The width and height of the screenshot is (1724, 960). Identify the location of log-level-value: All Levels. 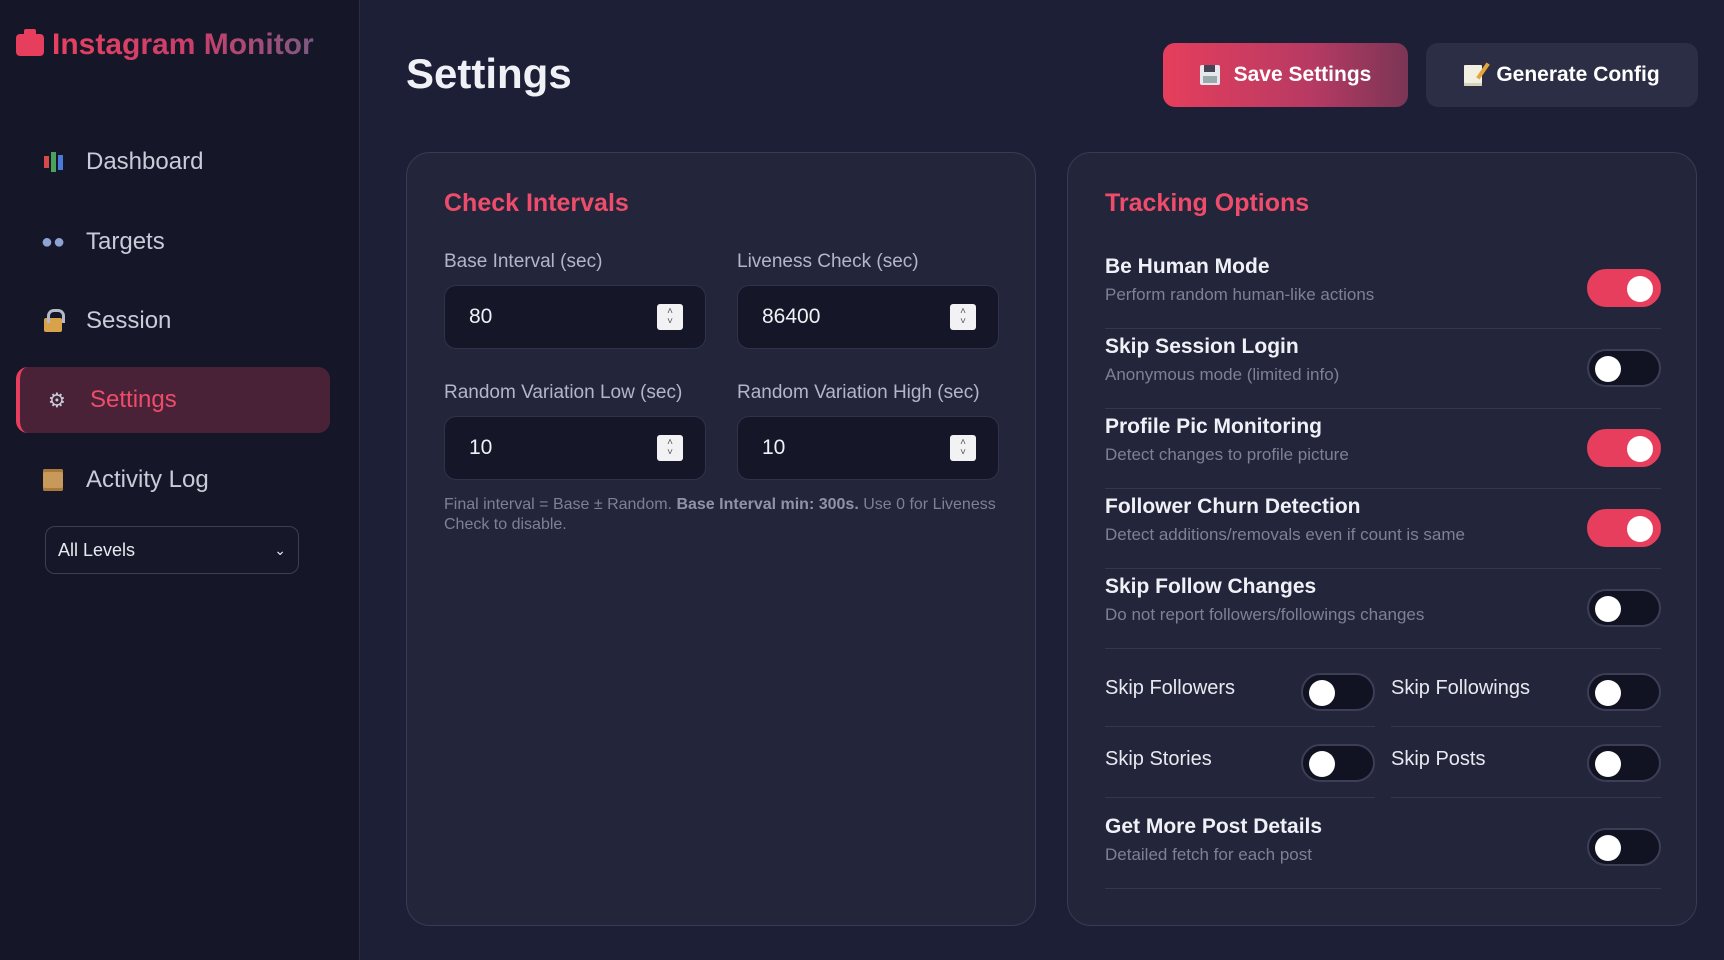
(97, 549).